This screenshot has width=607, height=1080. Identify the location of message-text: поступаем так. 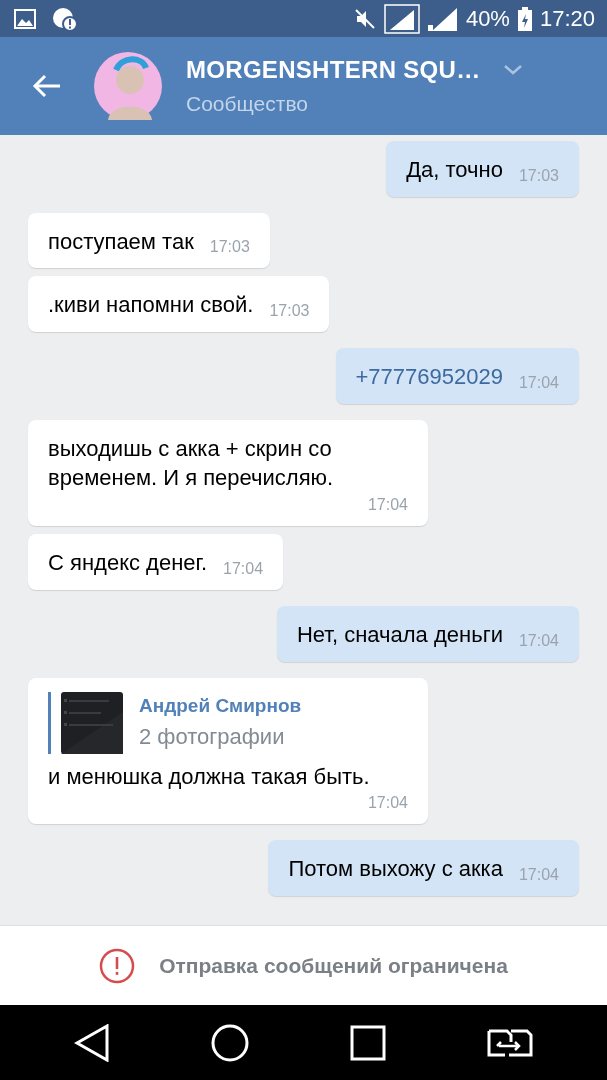
(121, 241).